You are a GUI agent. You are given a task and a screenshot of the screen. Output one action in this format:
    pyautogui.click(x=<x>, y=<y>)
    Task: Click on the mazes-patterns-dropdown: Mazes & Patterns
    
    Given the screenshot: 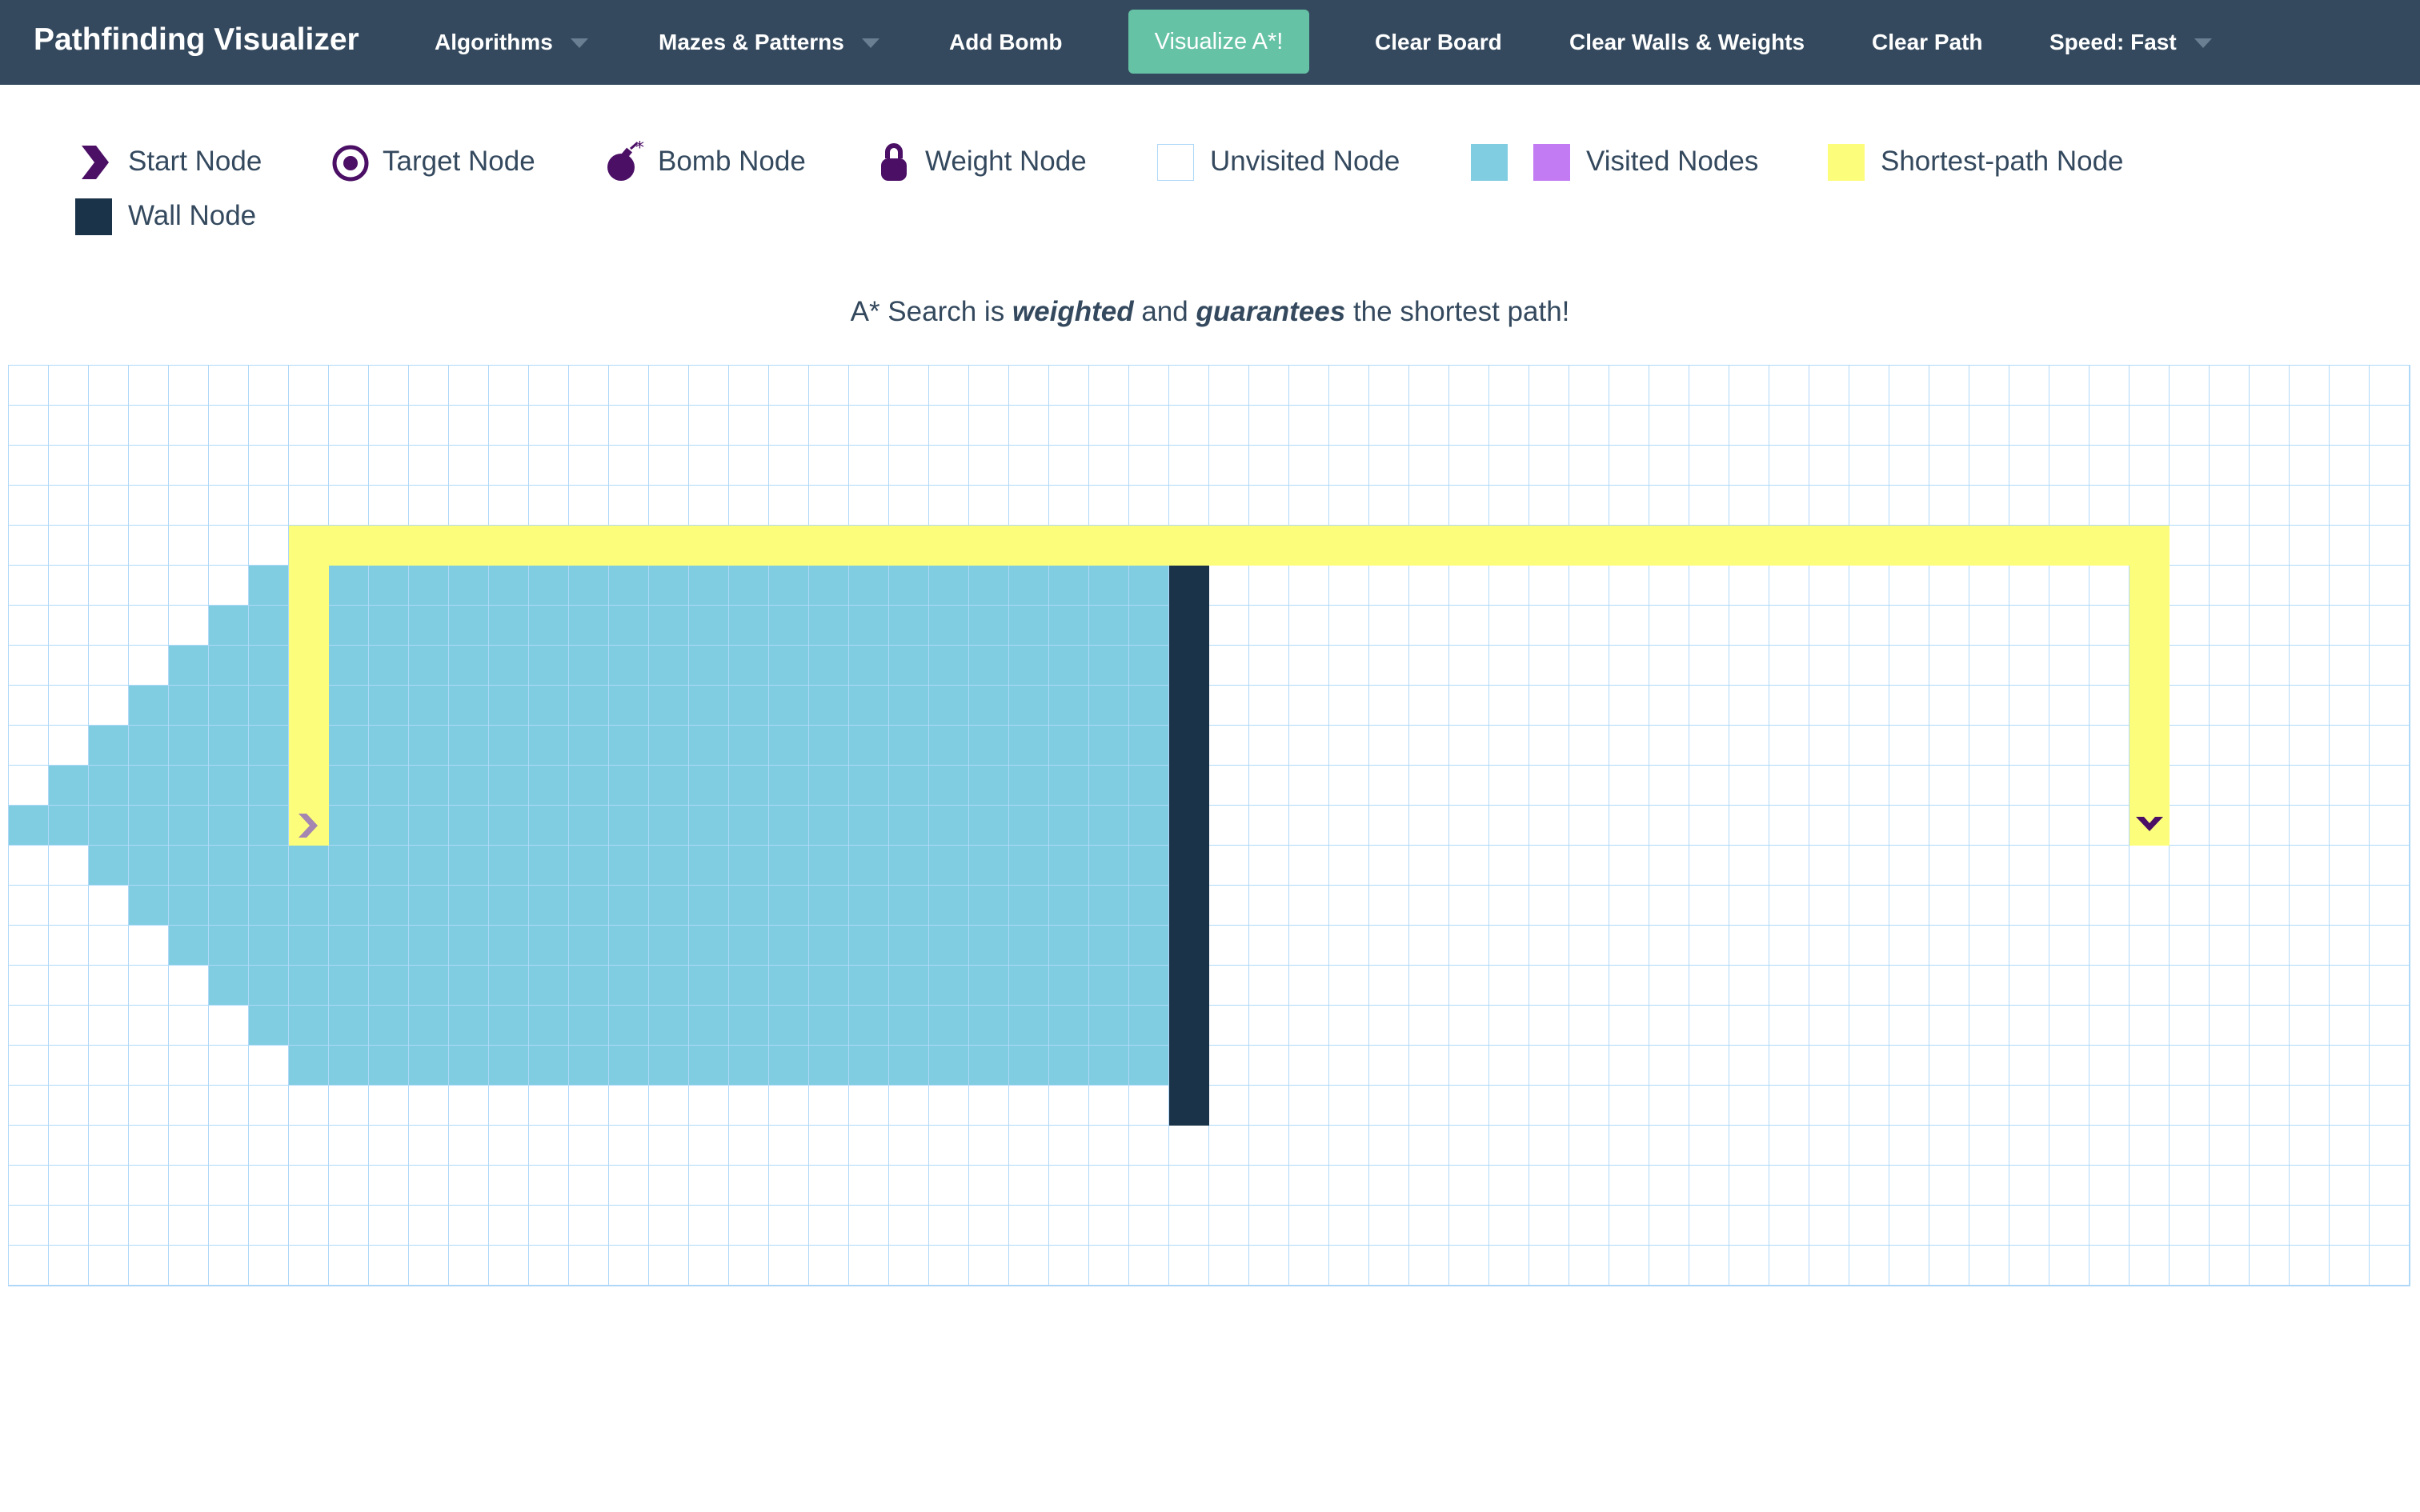 What is the action you would take?
    pyautogui.click(x=769, y=42)
    